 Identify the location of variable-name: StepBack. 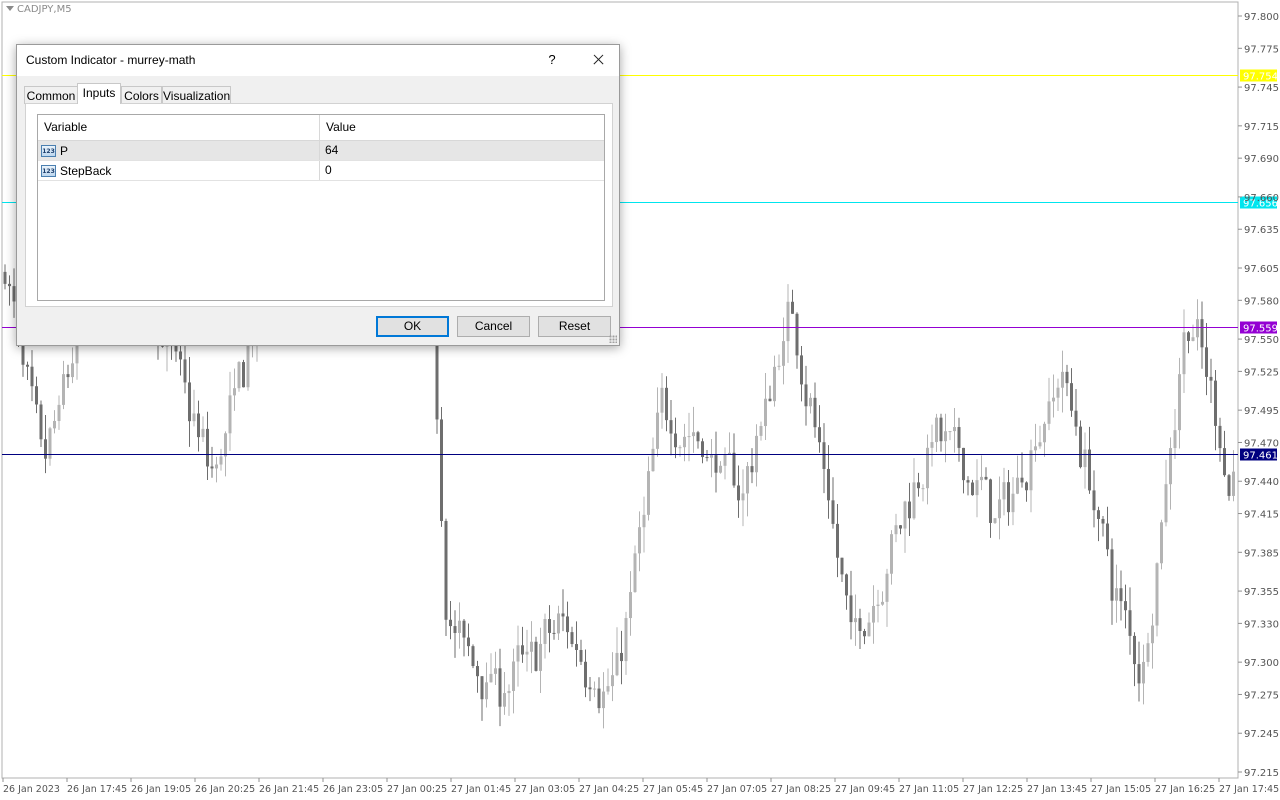
(86, 170).